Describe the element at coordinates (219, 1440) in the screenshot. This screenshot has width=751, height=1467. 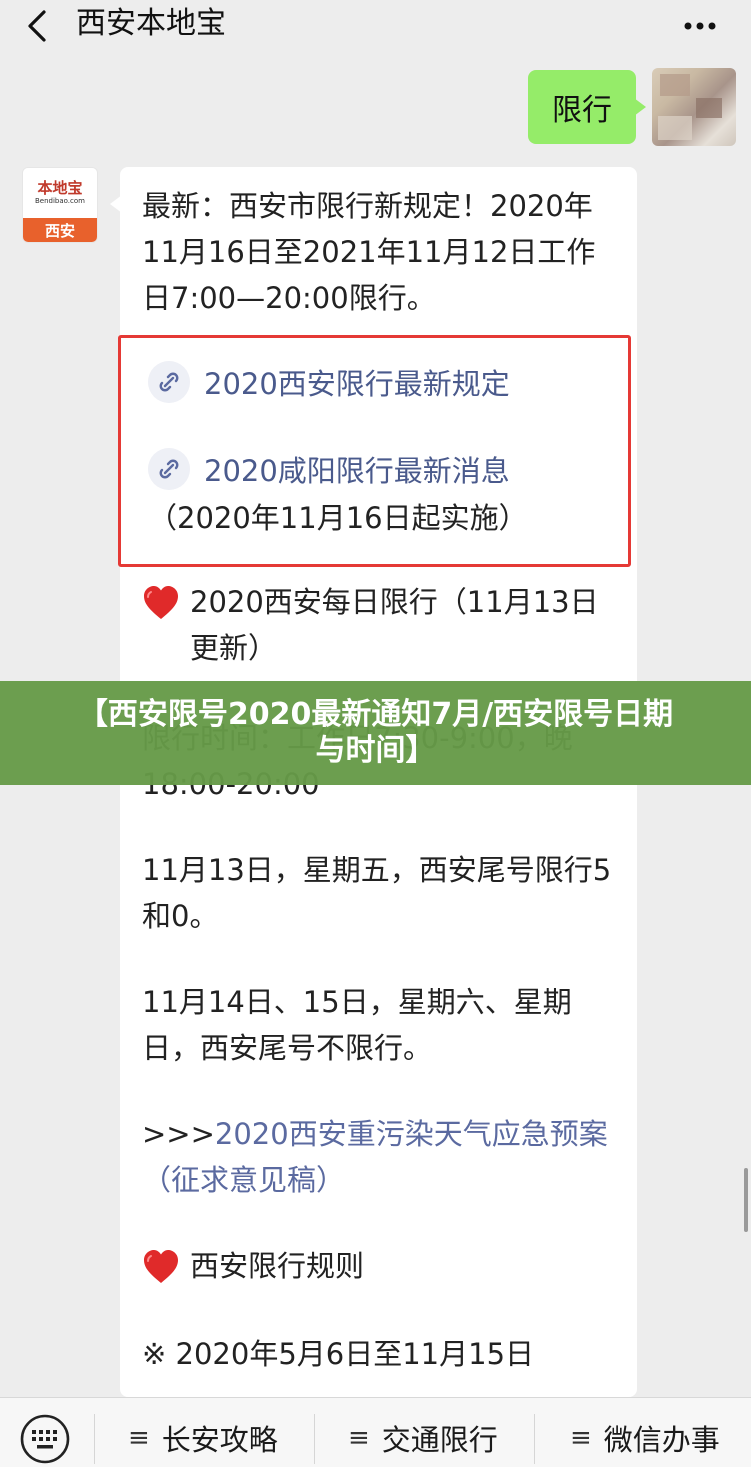
I see `menu-label: 长安攻略` at that location.